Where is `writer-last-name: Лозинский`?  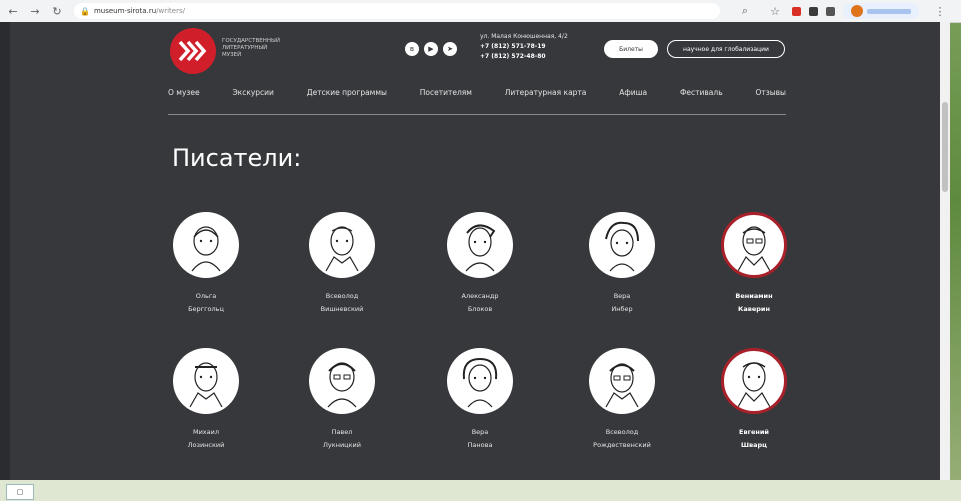 writer-last-name: Лозинский is located at coordinates (206, 445).